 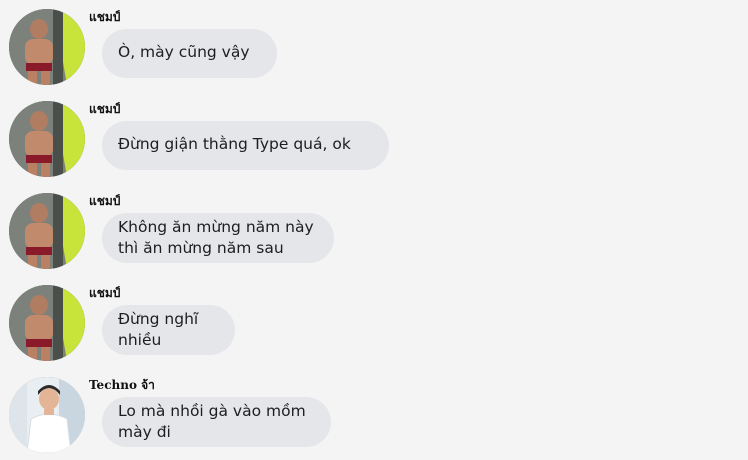 What do you see at coordinates (189, 53) in the screenshot?
I see `message-bubble: Ò, mày cũng vậy` at bounding box center [189, 53].